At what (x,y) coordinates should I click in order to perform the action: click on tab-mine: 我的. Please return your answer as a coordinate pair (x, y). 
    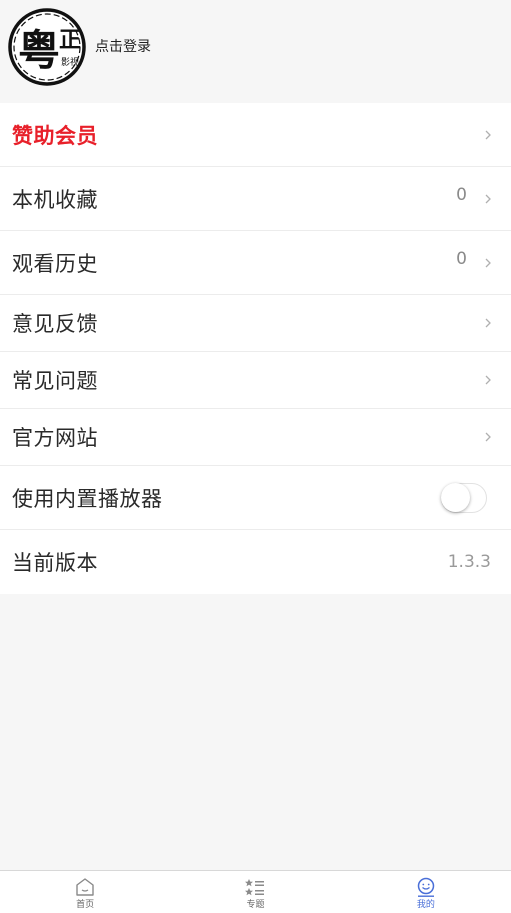
    Looking at the image, I should click on (426, 892).